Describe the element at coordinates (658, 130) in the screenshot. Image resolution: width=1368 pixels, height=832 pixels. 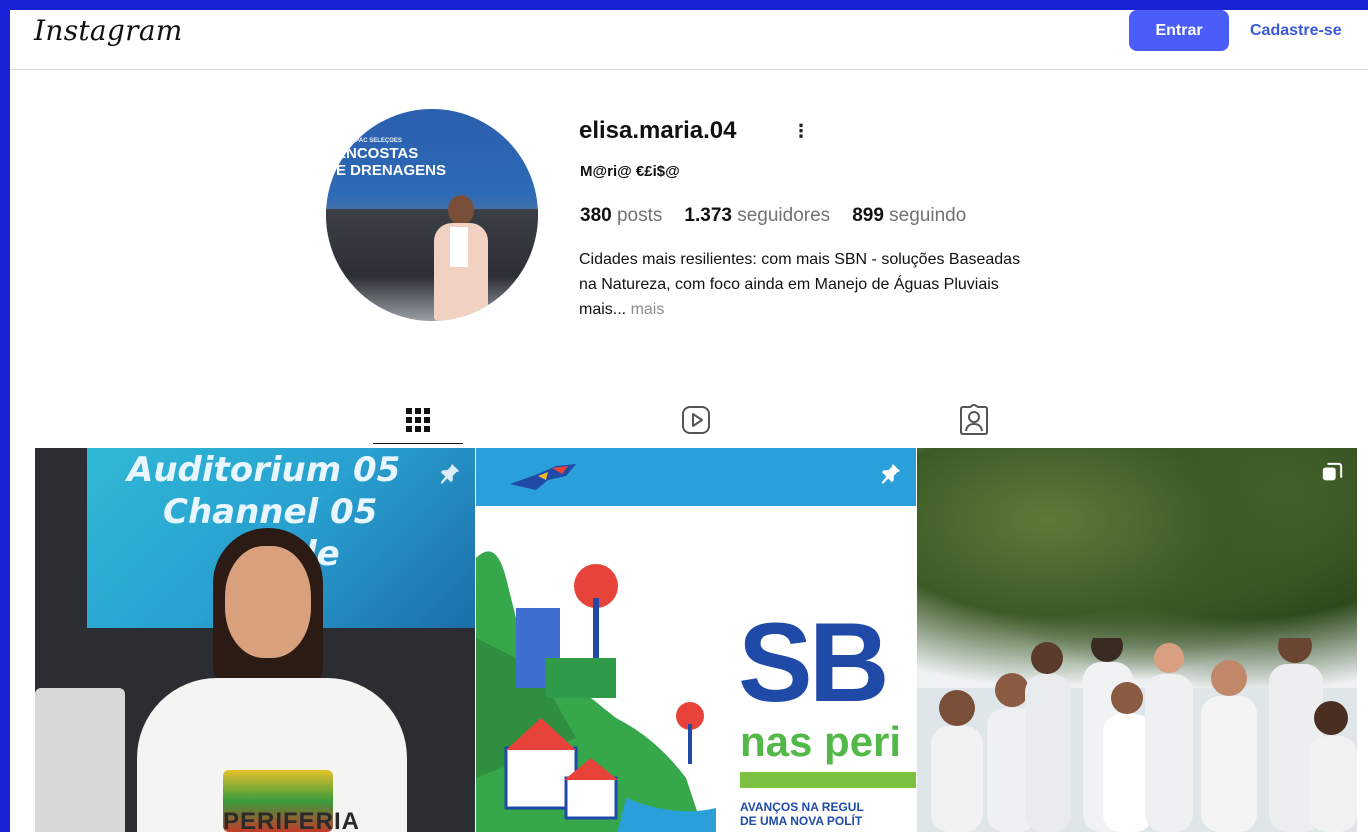
I see `profile-username: elisa.maria.04` at that location.